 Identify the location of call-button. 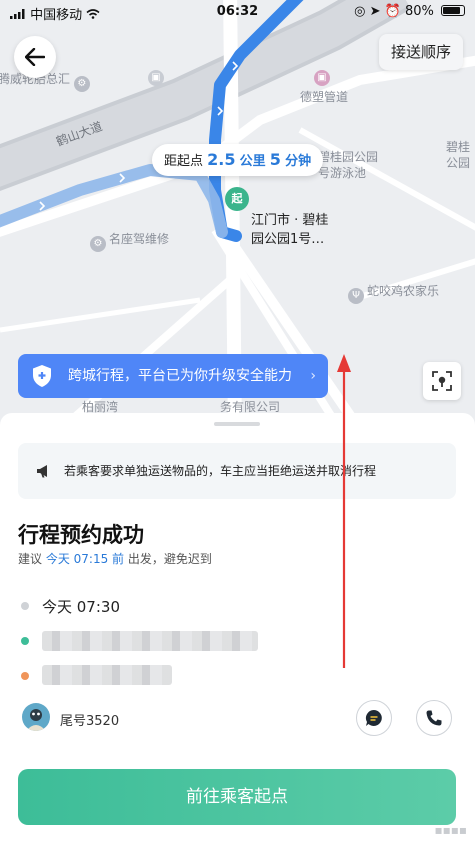
(434, 718).